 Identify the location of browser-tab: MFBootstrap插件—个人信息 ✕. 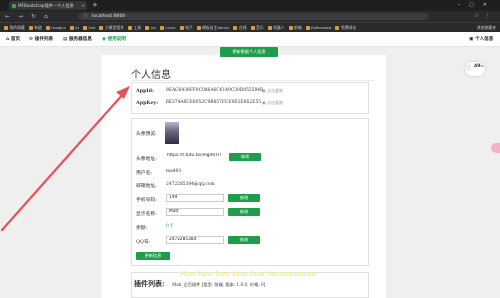
(48, 5).